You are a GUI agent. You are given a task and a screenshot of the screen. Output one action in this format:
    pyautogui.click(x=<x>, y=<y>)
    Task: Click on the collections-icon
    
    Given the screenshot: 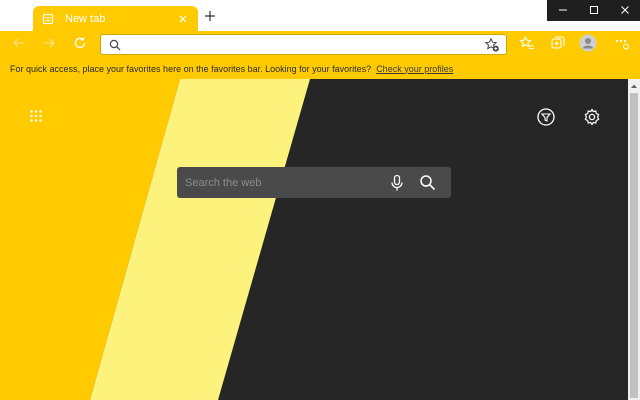 What is the action you would take?
    pyautogui.click(x=558, y=45)
    